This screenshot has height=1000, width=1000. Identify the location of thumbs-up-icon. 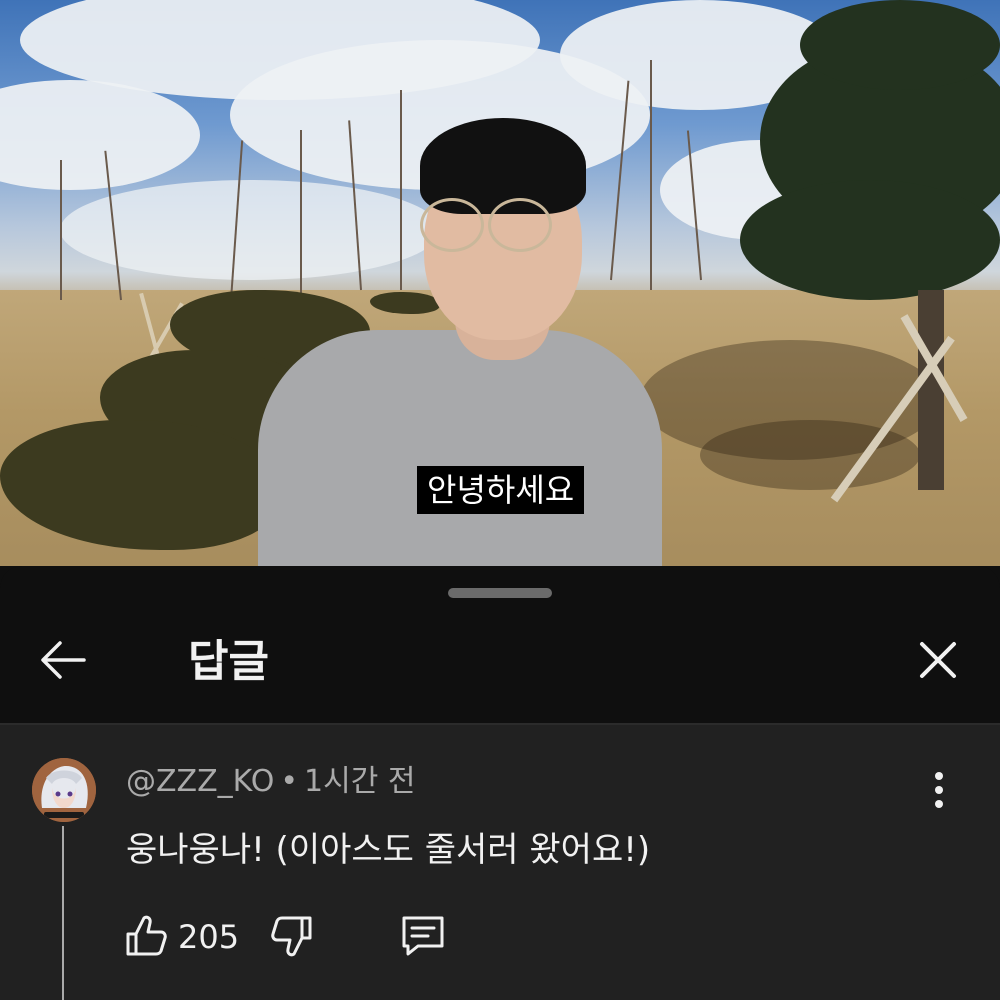
(146, 935).